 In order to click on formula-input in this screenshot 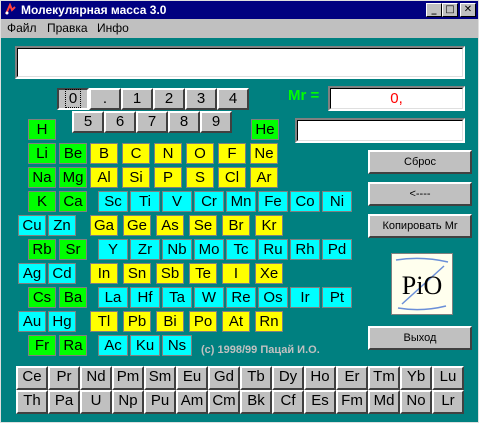, I will do `click(240, 62)`.